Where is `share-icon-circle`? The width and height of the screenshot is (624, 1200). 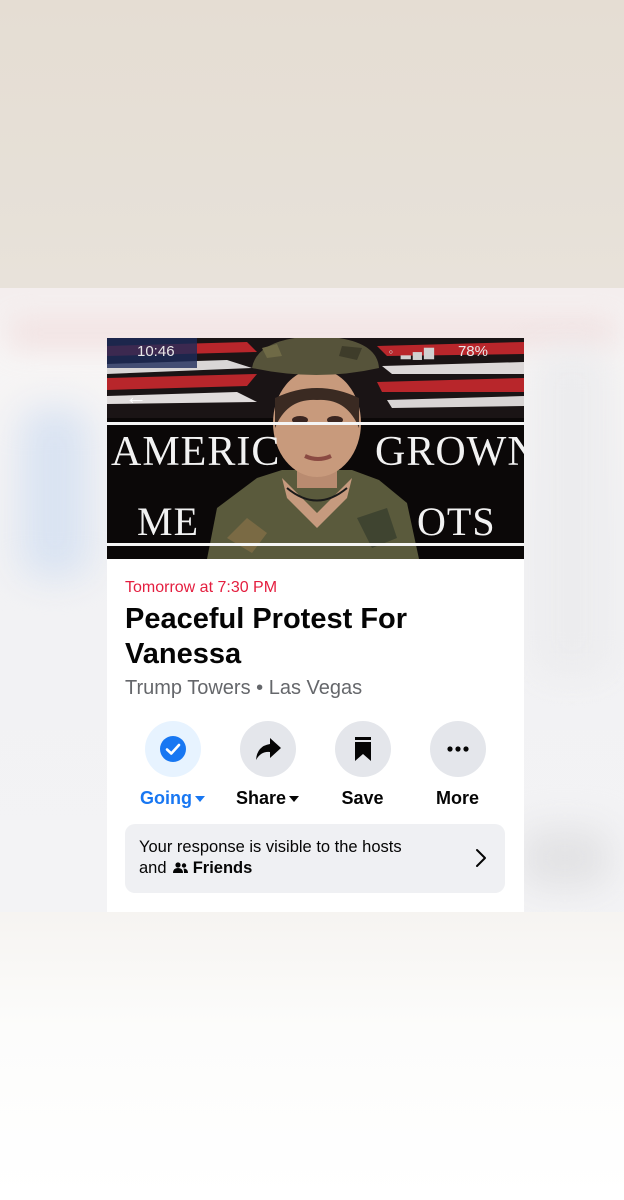 share-icon-circle is located at coordinates (267, 749).